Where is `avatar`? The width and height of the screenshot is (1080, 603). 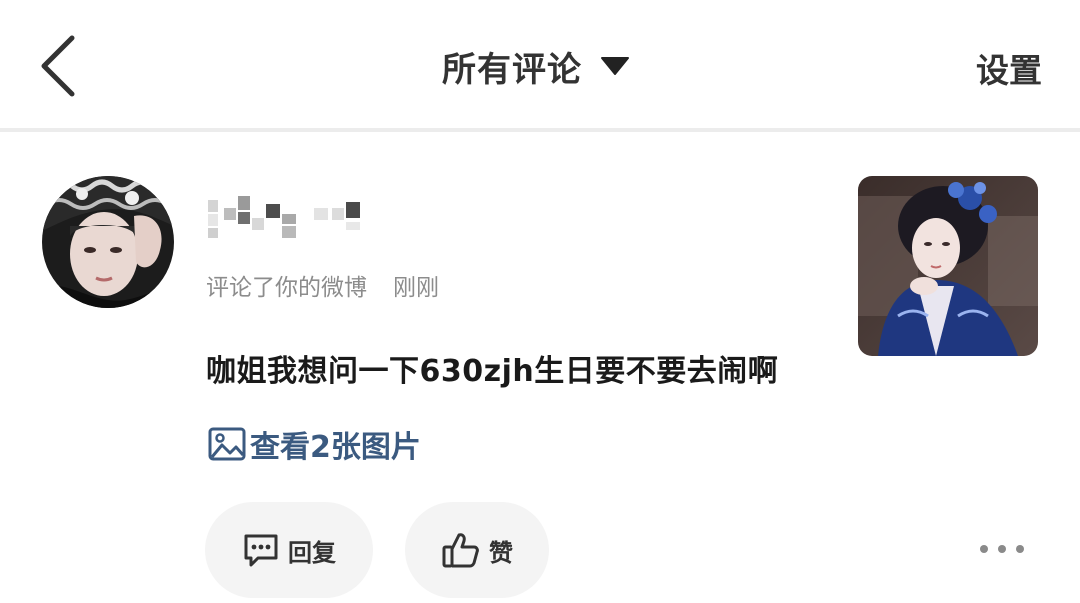 avatar is located at coordinates (108, 242).